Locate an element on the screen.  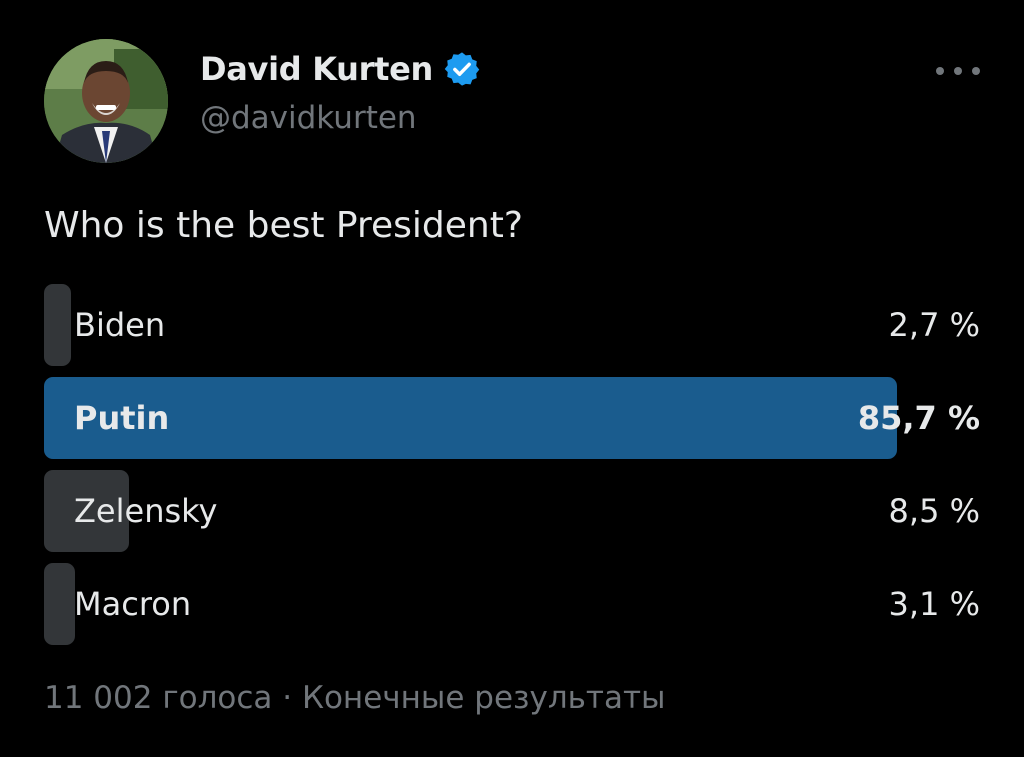
author-avatar is located at coordinates (106, 101).